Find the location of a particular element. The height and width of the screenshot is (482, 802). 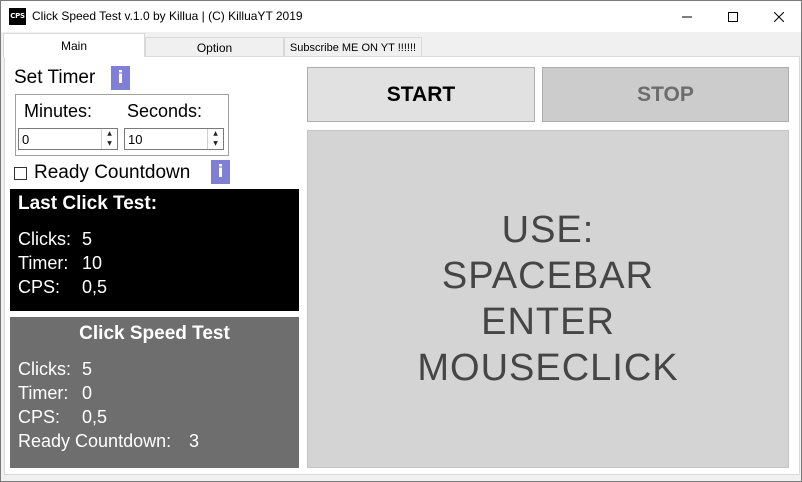

tab-label: Main is located at coordinates (73, 45).